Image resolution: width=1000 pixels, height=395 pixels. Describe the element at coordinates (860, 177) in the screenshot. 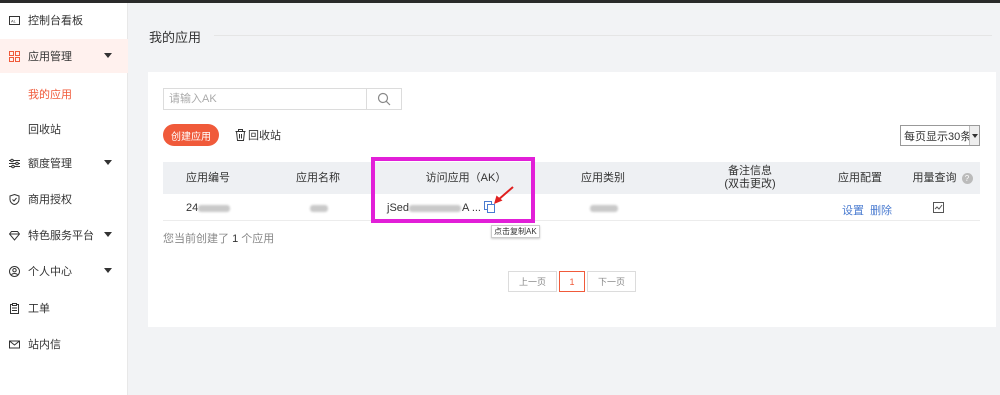

I see `col-config: 应用配置` at that location.